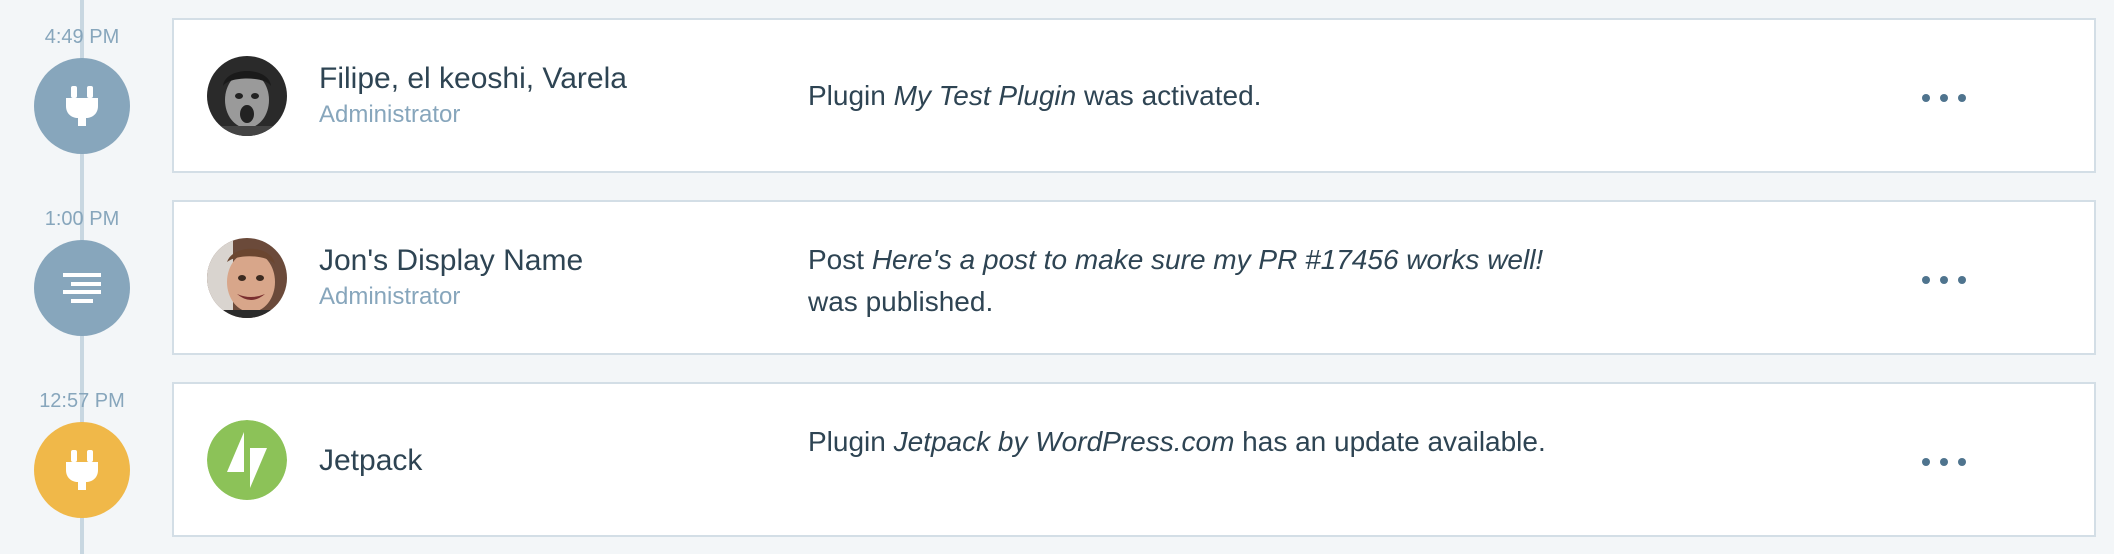 The image size is (2114, 554). I want to click on actor-name: Jetpack, so click(371, 460).